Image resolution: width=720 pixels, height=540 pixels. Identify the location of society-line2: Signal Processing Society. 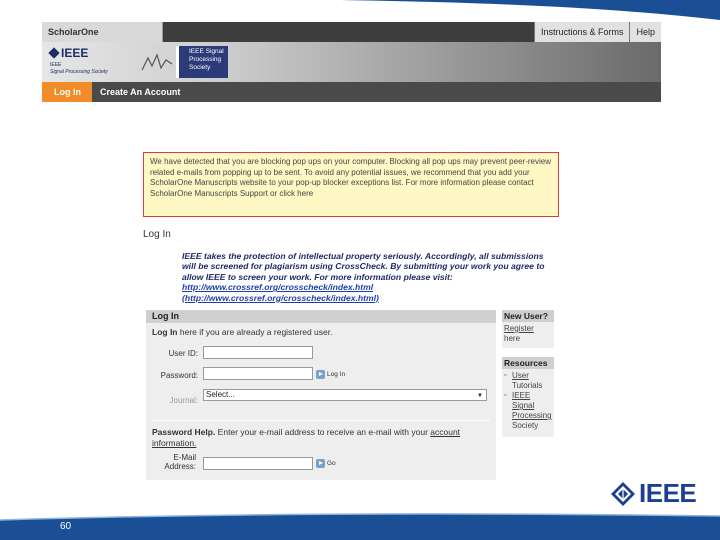
(79, 72).